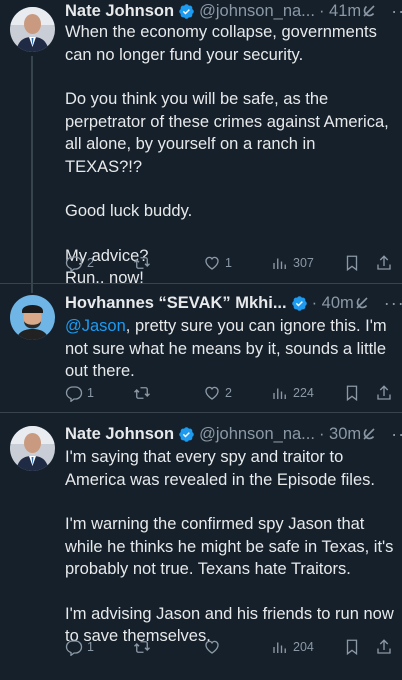 This screenshot has height=680, width=402. What do you see at coordinates (303, 647) in the screenshot?
I see `view-count: 204` at bounding box center [303, 647].